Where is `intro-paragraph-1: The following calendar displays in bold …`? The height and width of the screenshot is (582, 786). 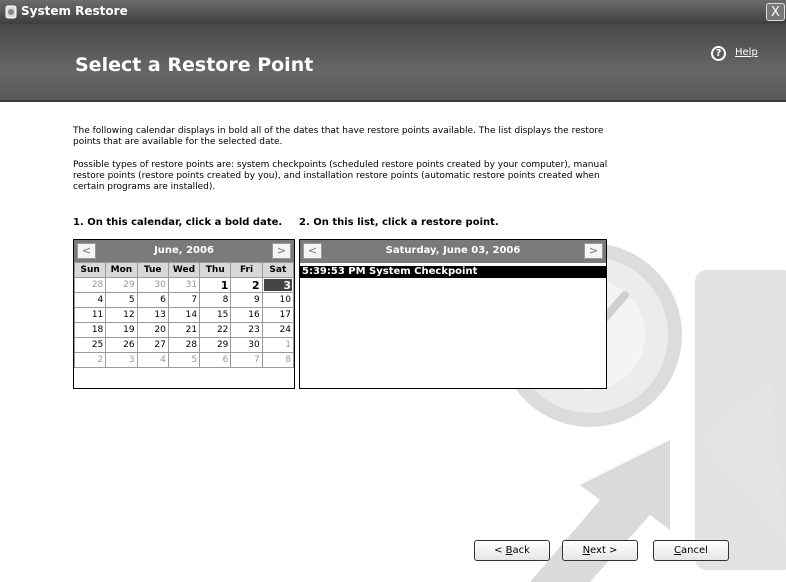 intro-paragraph-1: The following calendar displays in bold … is located at coordinates (338, 136).